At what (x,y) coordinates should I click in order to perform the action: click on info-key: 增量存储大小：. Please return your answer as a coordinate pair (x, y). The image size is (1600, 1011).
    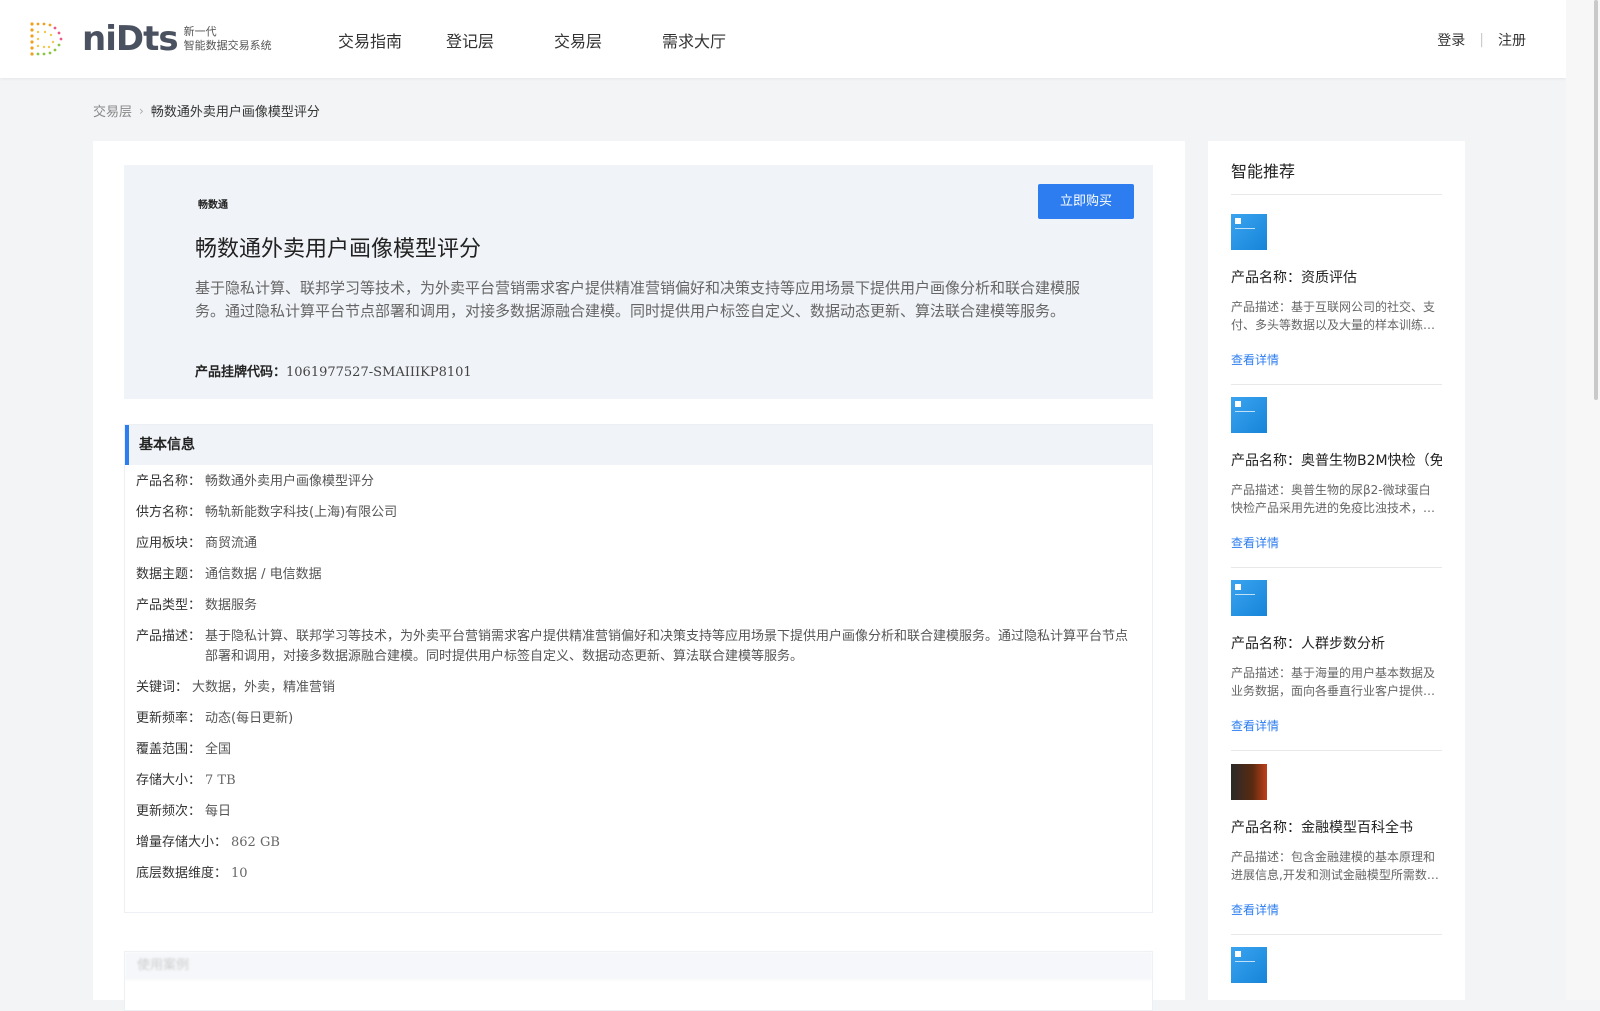
    Looking at the image, I should click on (182, 842).